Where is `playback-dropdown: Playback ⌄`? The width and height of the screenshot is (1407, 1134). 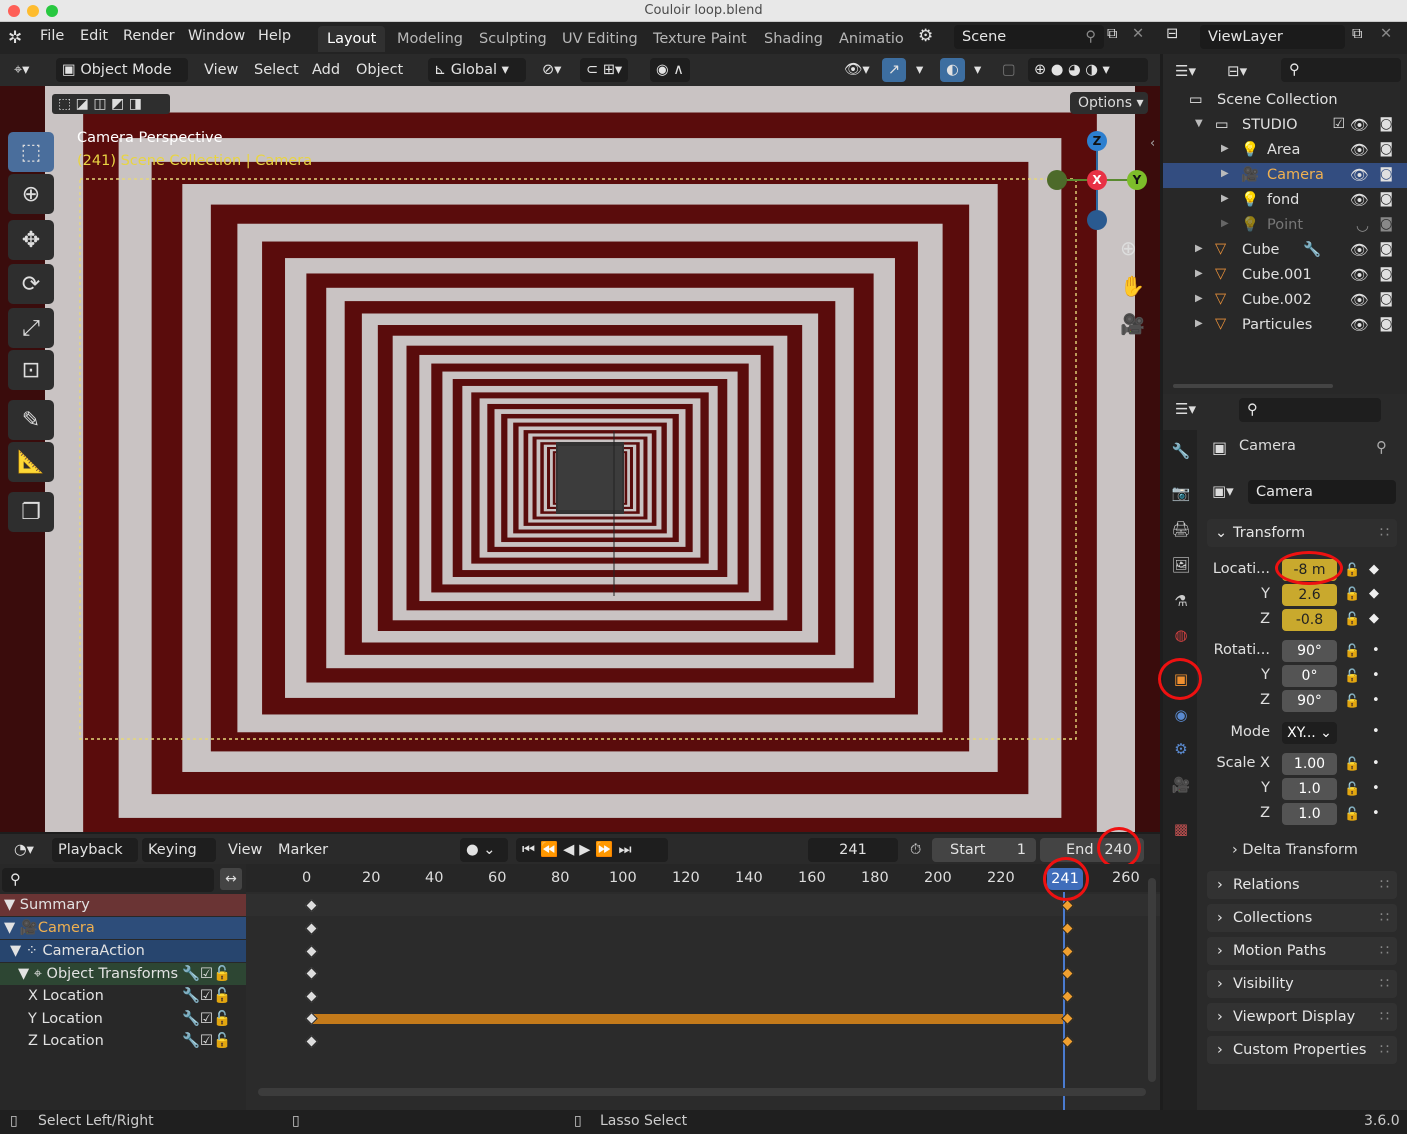
playback-dropdown: Playback ⌄ is located at coordinates (95, 860).